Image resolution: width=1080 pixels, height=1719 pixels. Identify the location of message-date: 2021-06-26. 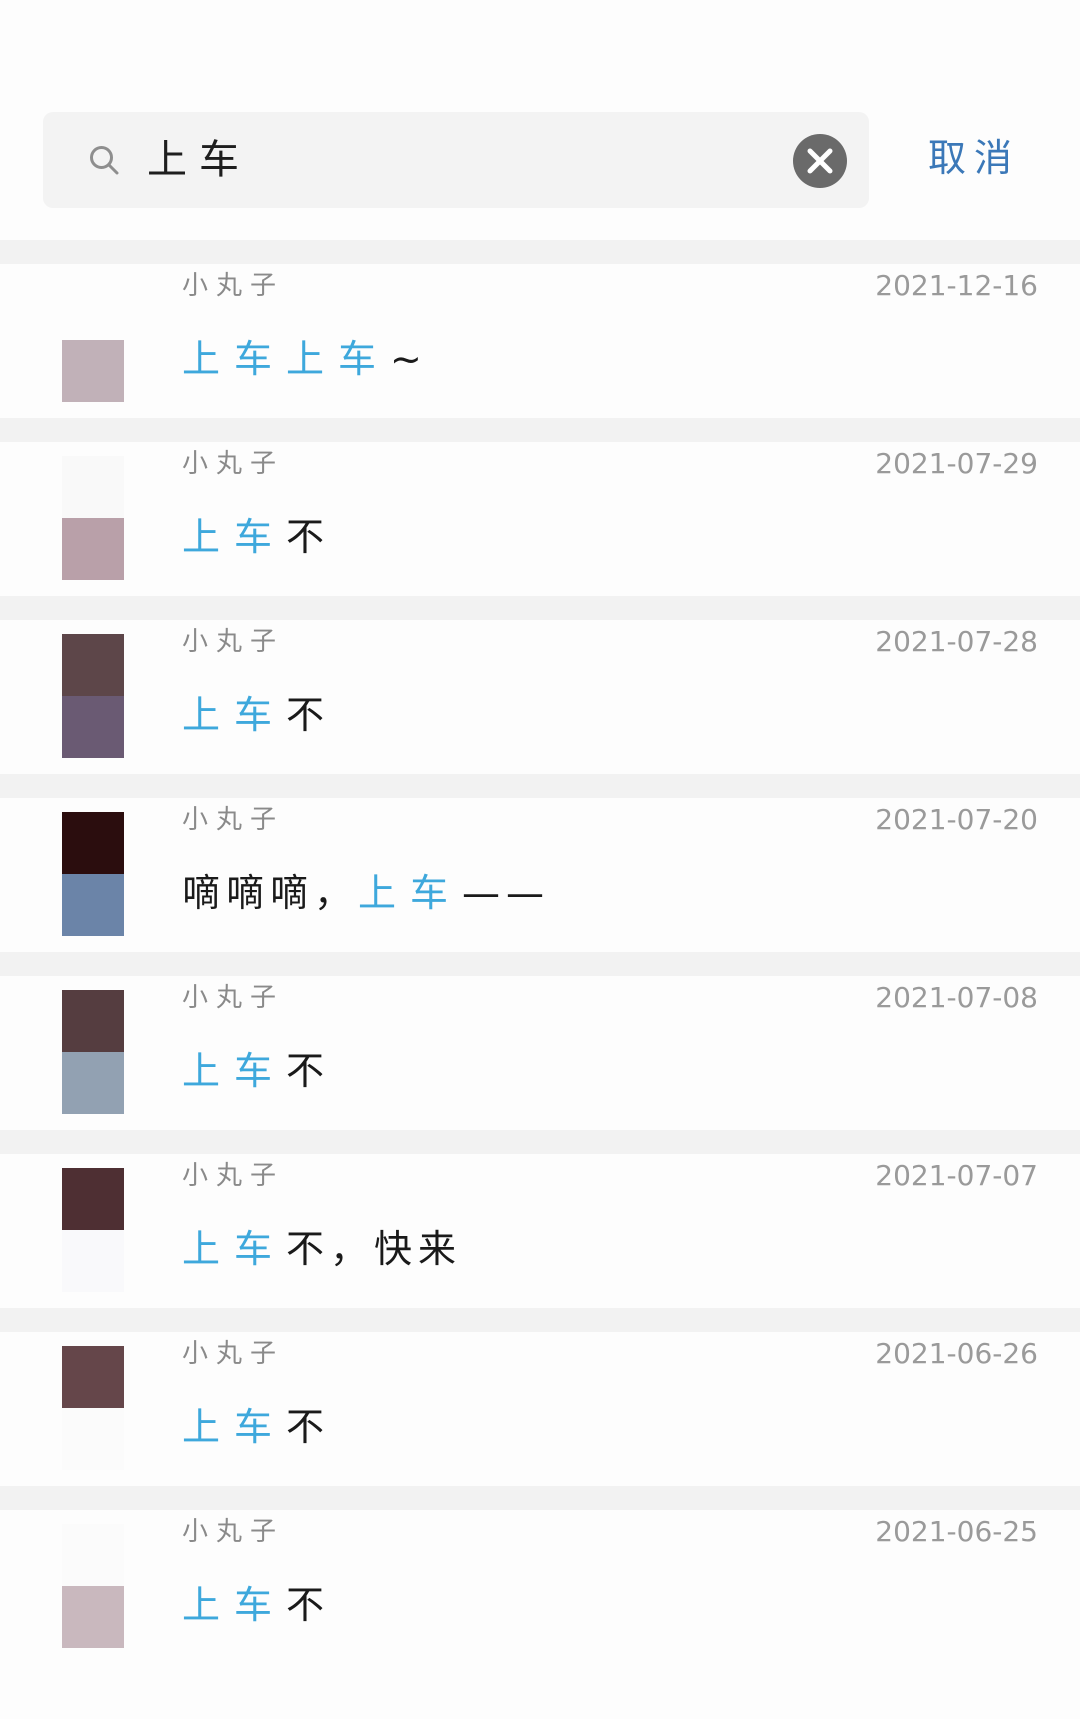
(956, 1353).